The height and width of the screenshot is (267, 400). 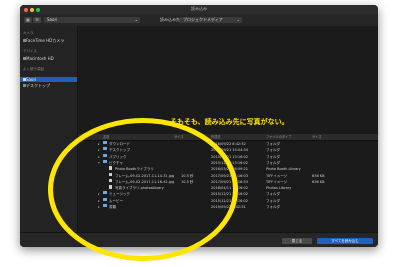 I want to click on sidebar-section-devices: デバイス, so click(x=30, y=51).